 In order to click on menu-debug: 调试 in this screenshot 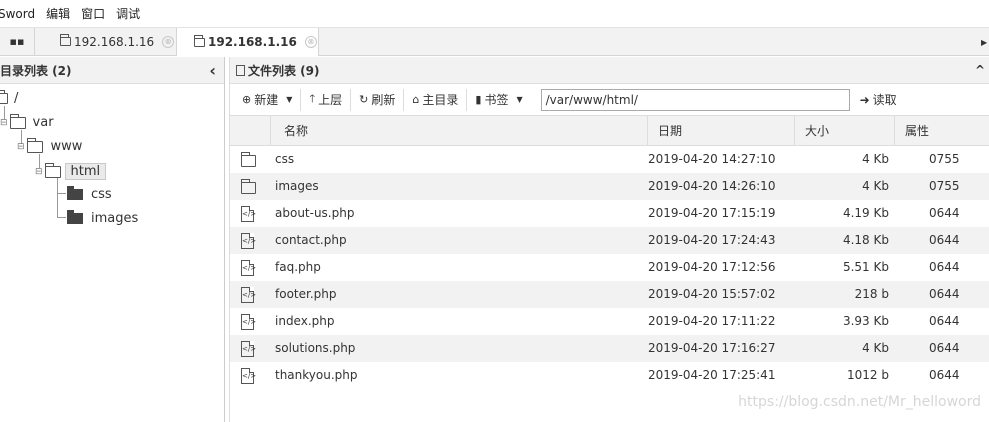, I will do `click(129, 13)`.